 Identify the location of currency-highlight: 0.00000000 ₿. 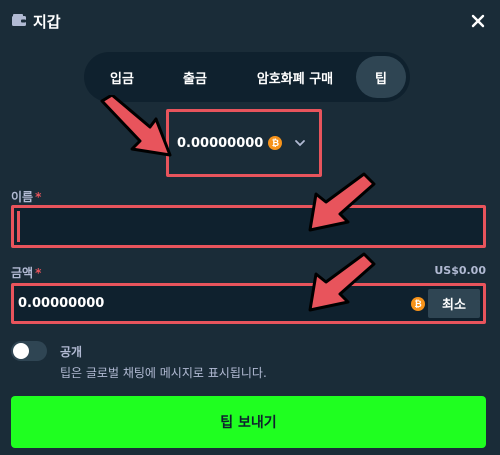
(244, 143).